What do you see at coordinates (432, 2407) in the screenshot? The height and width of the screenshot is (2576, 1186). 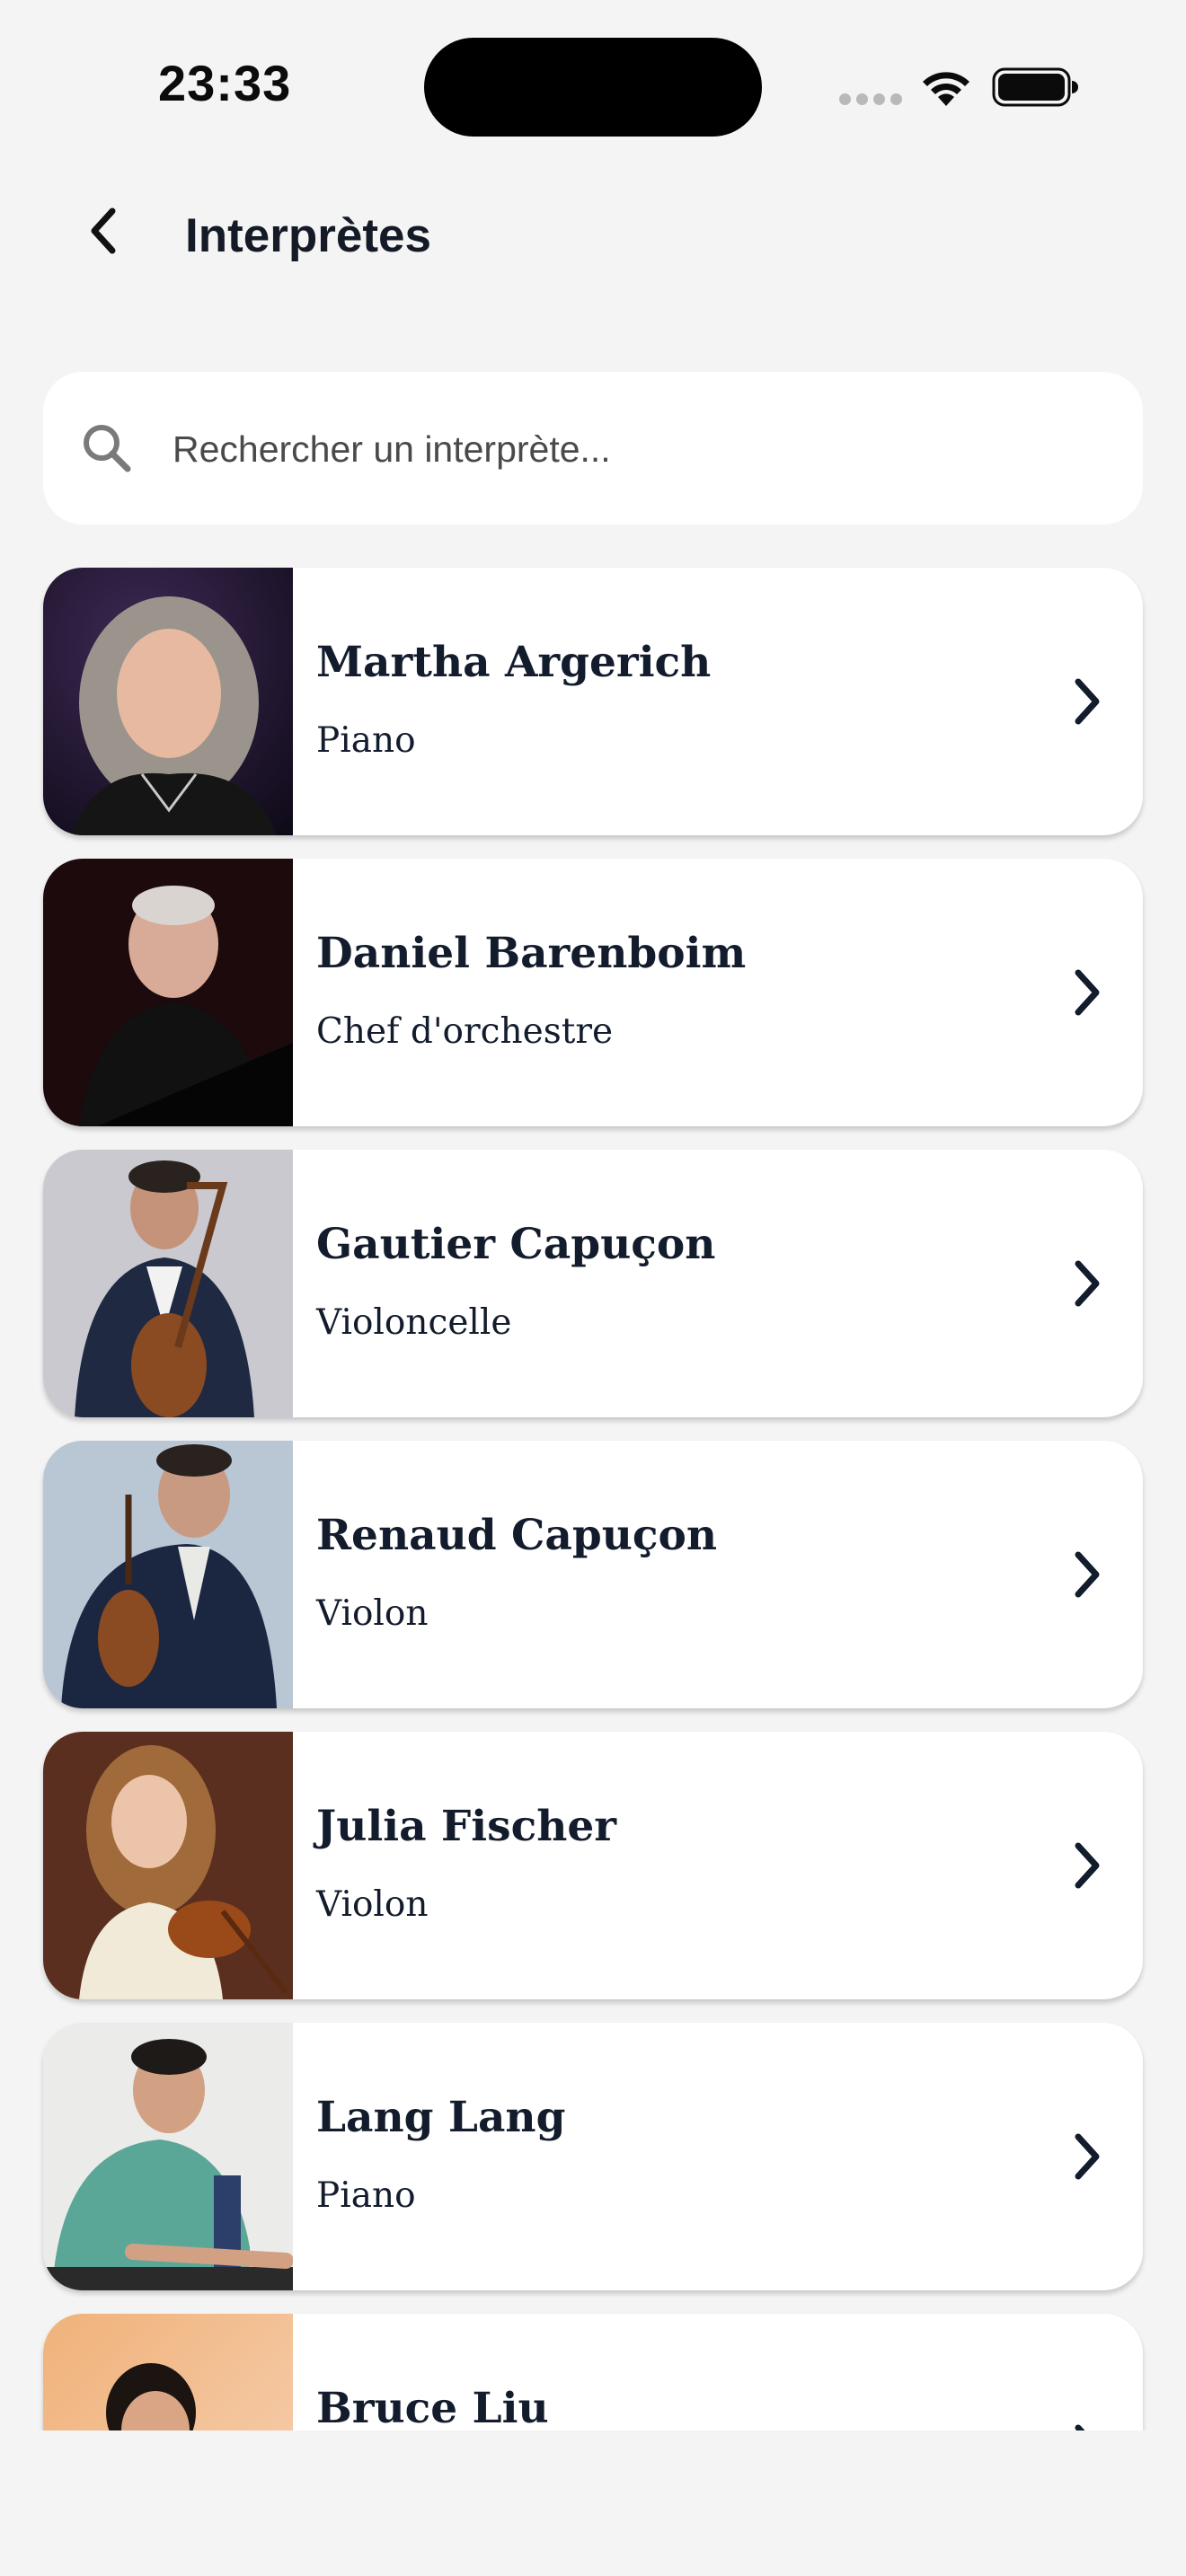 I see `artist-name: Bruce Liu` at bounding box center [432, 2407].